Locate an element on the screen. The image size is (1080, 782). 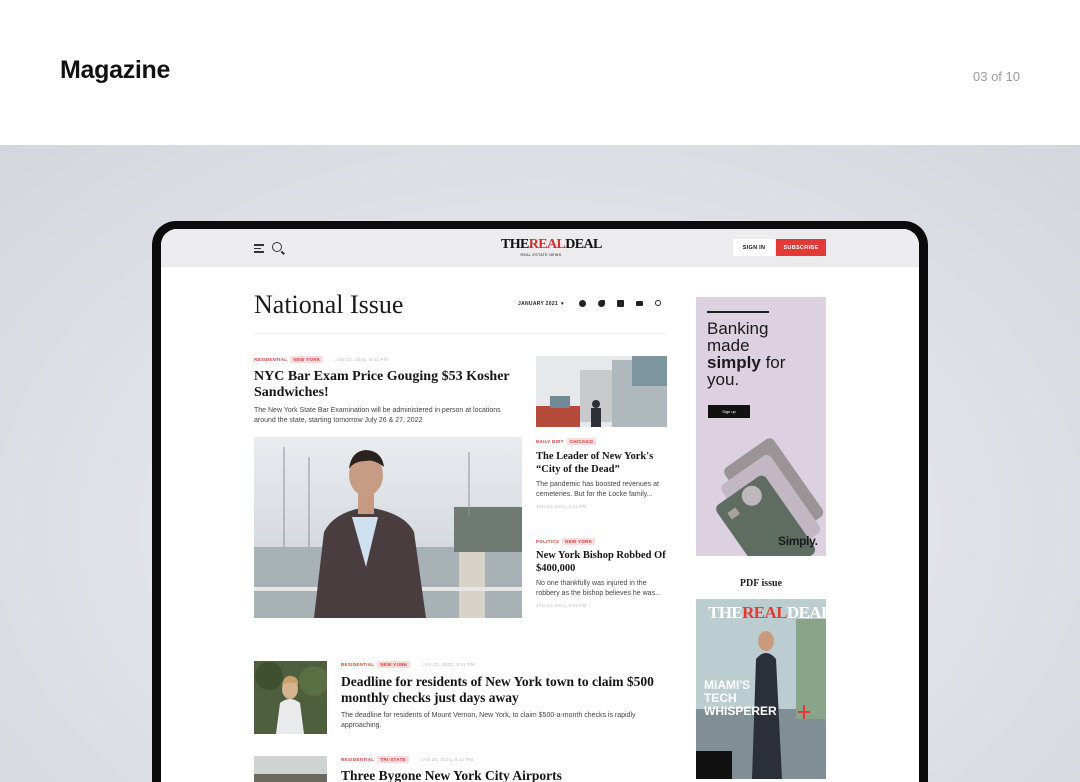
article-headline: New York Bishop Robbed Of $400,000 is located at coordinates (602, 562).